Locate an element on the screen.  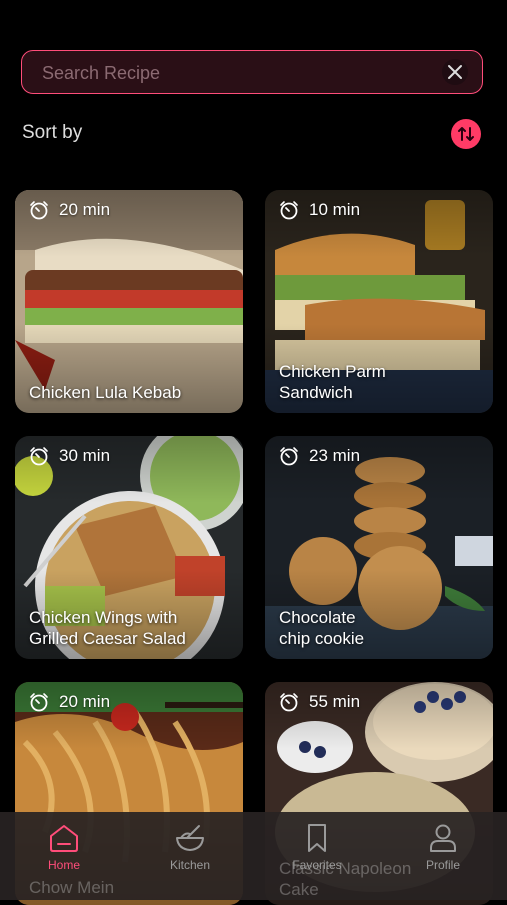
close-icon is located at coordinates (455, 72).